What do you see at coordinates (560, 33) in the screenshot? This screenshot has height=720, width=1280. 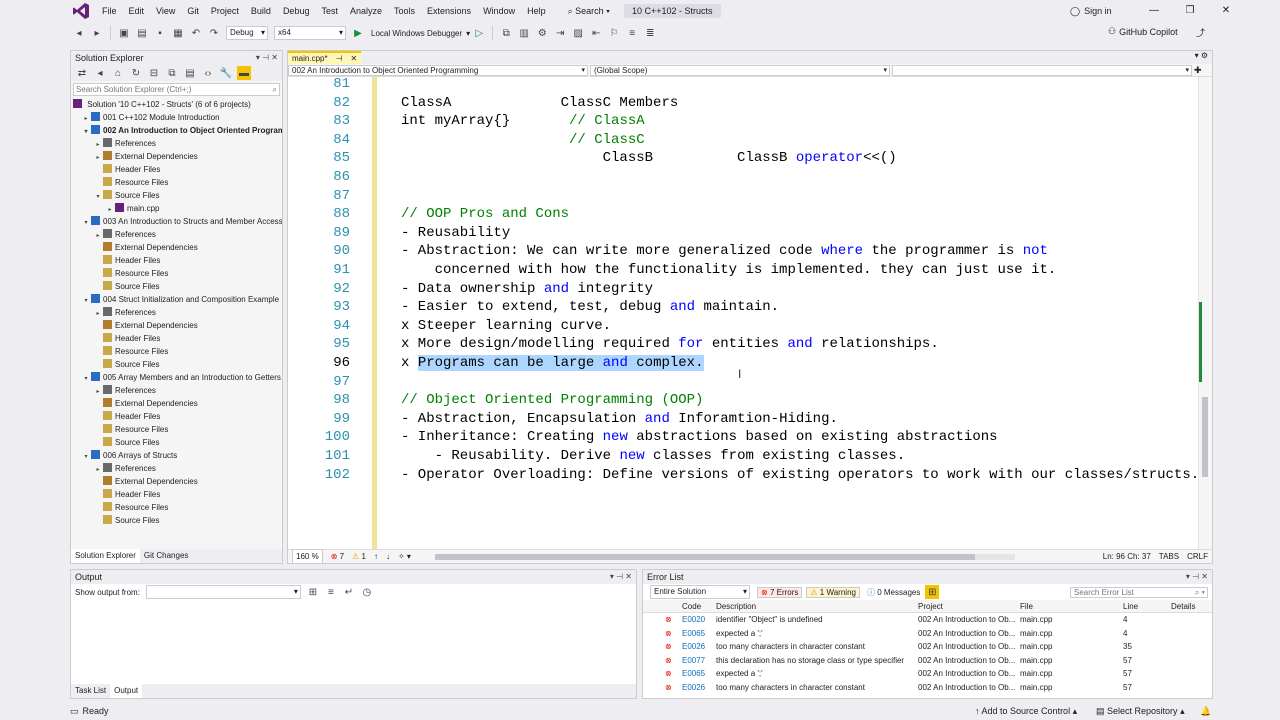 I see `step-icon: ⇥` at bounding box center [560, 33].